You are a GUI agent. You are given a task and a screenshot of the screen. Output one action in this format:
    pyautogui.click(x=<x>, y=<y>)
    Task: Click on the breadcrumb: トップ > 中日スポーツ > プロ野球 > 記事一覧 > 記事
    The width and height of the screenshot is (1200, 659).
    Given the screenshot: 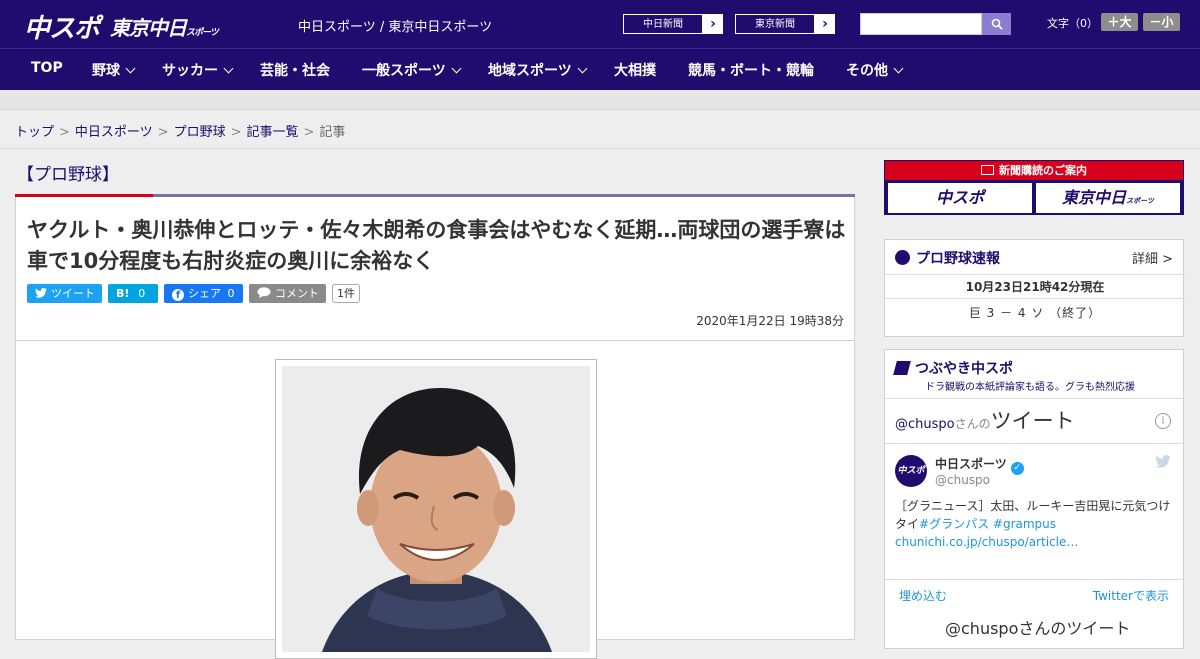 What is the action you would take?
    pyautogui.click(x=180, y=130)
    